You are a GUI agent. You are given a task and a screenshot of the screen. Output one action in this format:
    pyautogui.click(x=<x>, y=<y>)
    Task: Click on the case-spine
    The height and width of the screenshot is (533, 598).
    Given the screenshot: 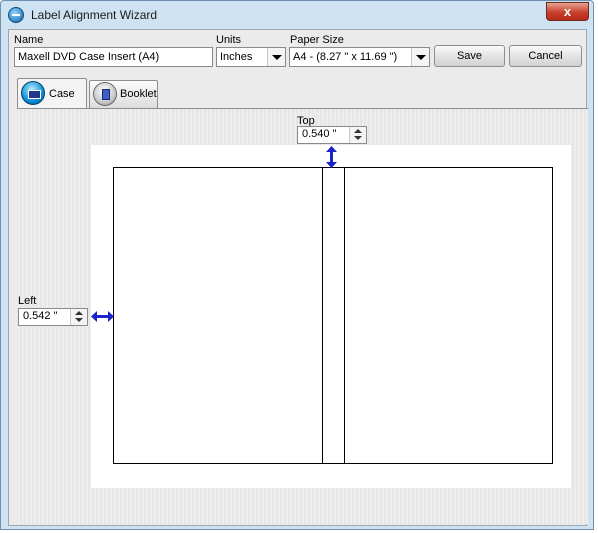 What is the action you would take?
    pyautogui.click(x=333, y=315)
    